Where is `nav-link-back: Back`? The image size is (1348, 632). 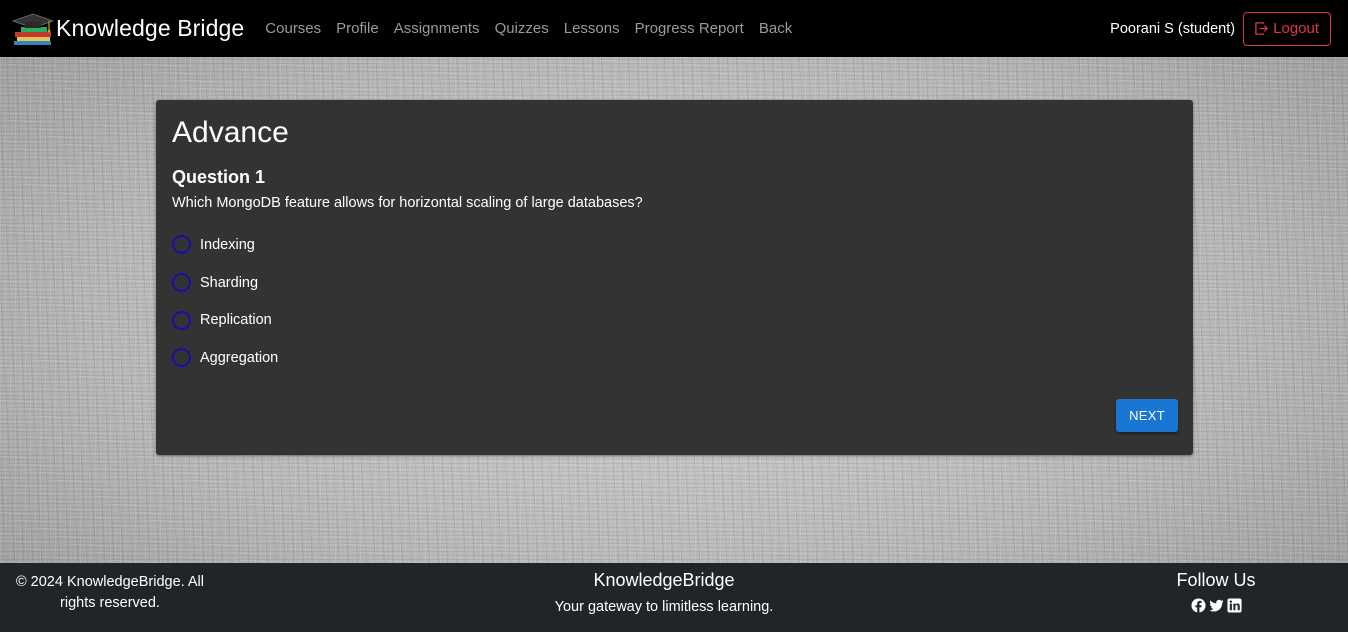
nav-link-back: Back is located at coordinates (775, 28).